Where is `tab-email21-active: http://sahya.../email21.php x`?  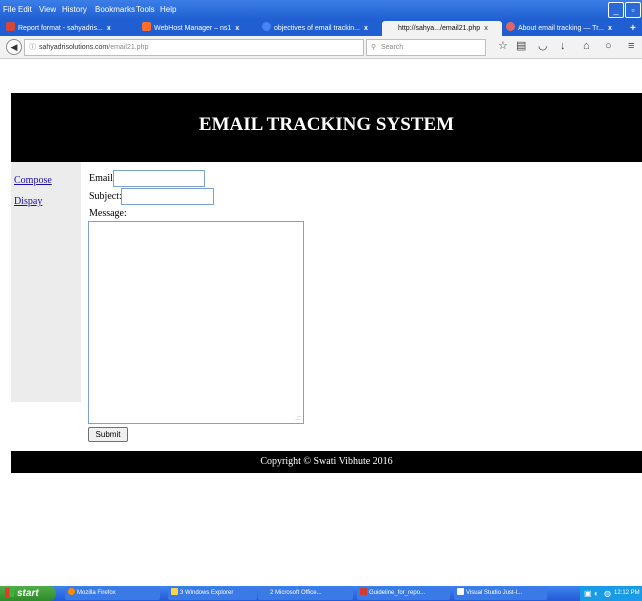
tab-email21-active: http://sahya.../email21.php x is located at coordinates (442, 28).